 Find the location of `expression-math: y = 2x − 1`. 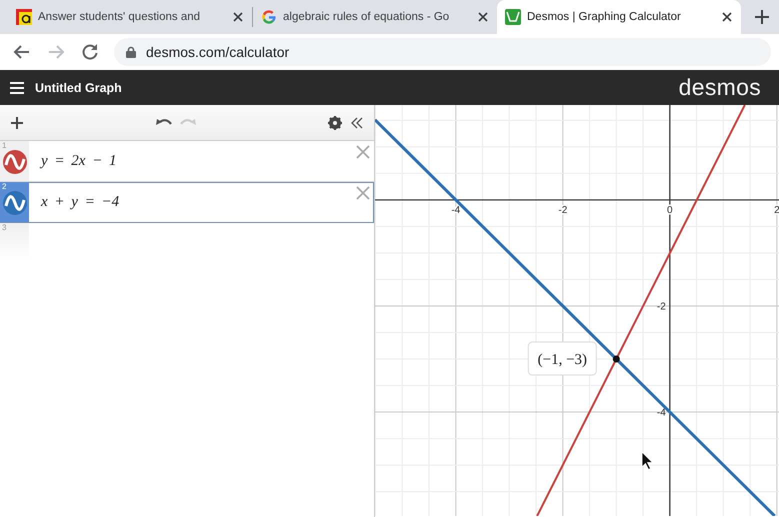

expression-math: y = 2x − 1 is located at coordinates (207, 161).